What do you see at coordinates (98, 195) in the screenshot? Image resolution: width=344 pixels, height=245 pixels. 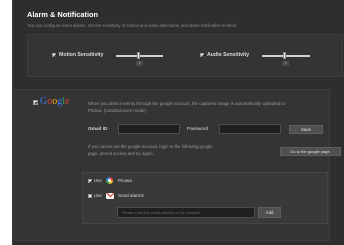 I see `gmail-use-label: Use` at bounding box center [98, 195].